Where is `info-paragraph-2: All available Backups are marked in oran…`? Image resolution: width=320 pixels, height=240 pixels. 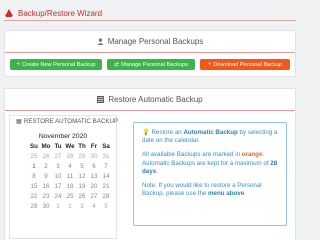 info-paragraph-2: All available Backups are marked in oran… is located at coordinates (210, 163).